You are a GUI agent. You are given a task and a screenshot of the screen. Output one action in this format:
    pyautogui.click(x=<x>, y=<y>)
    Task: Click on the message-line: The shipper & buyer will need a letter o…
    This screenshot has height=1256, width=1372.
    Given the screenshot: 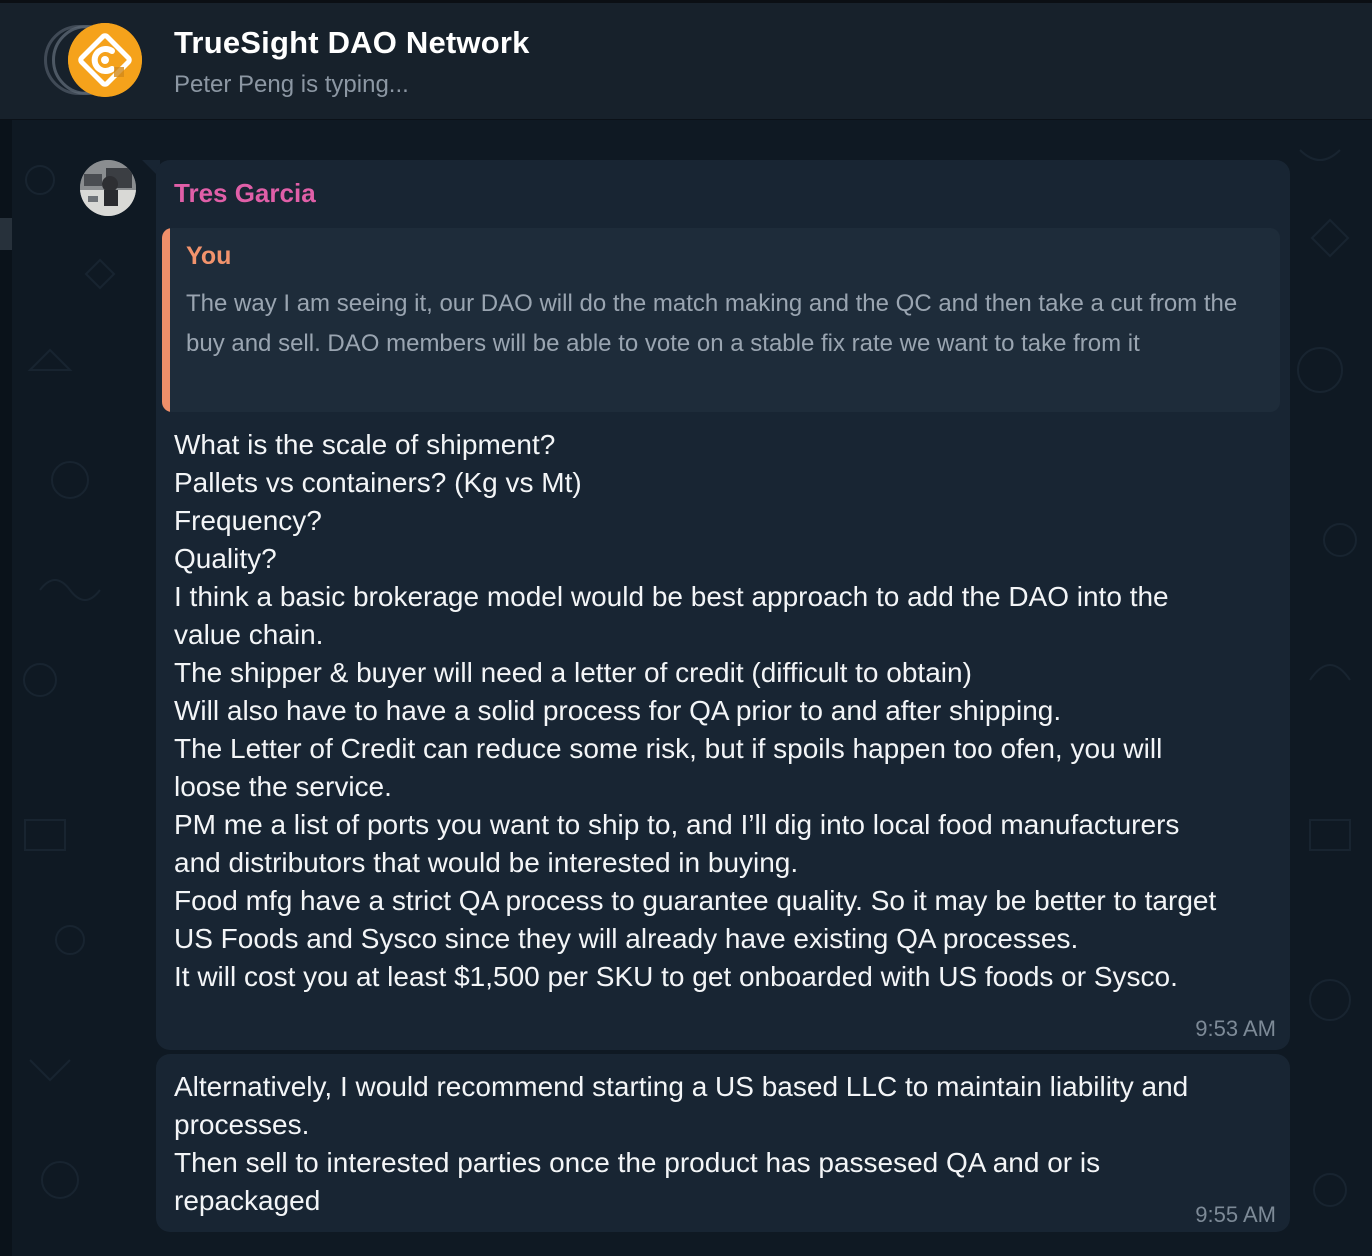 What is the action you would take?
    pyautogui.click(x=573, y=672)
    